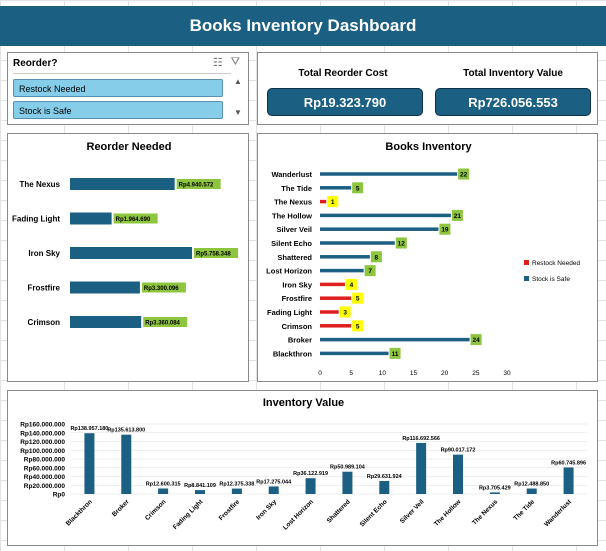 Image resolution: width=606 pixels, height=551 pixels. Describe the element at coordinates (45, 468) in the screenshot. I see `y-tick-label: Rp60.000.000` at that location.